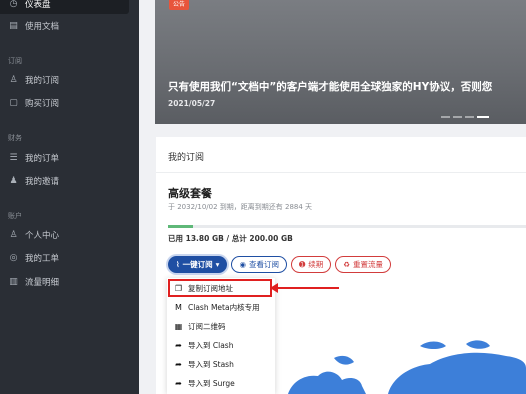  I want to click on section-label-finance: 财务, so click(15, 138).